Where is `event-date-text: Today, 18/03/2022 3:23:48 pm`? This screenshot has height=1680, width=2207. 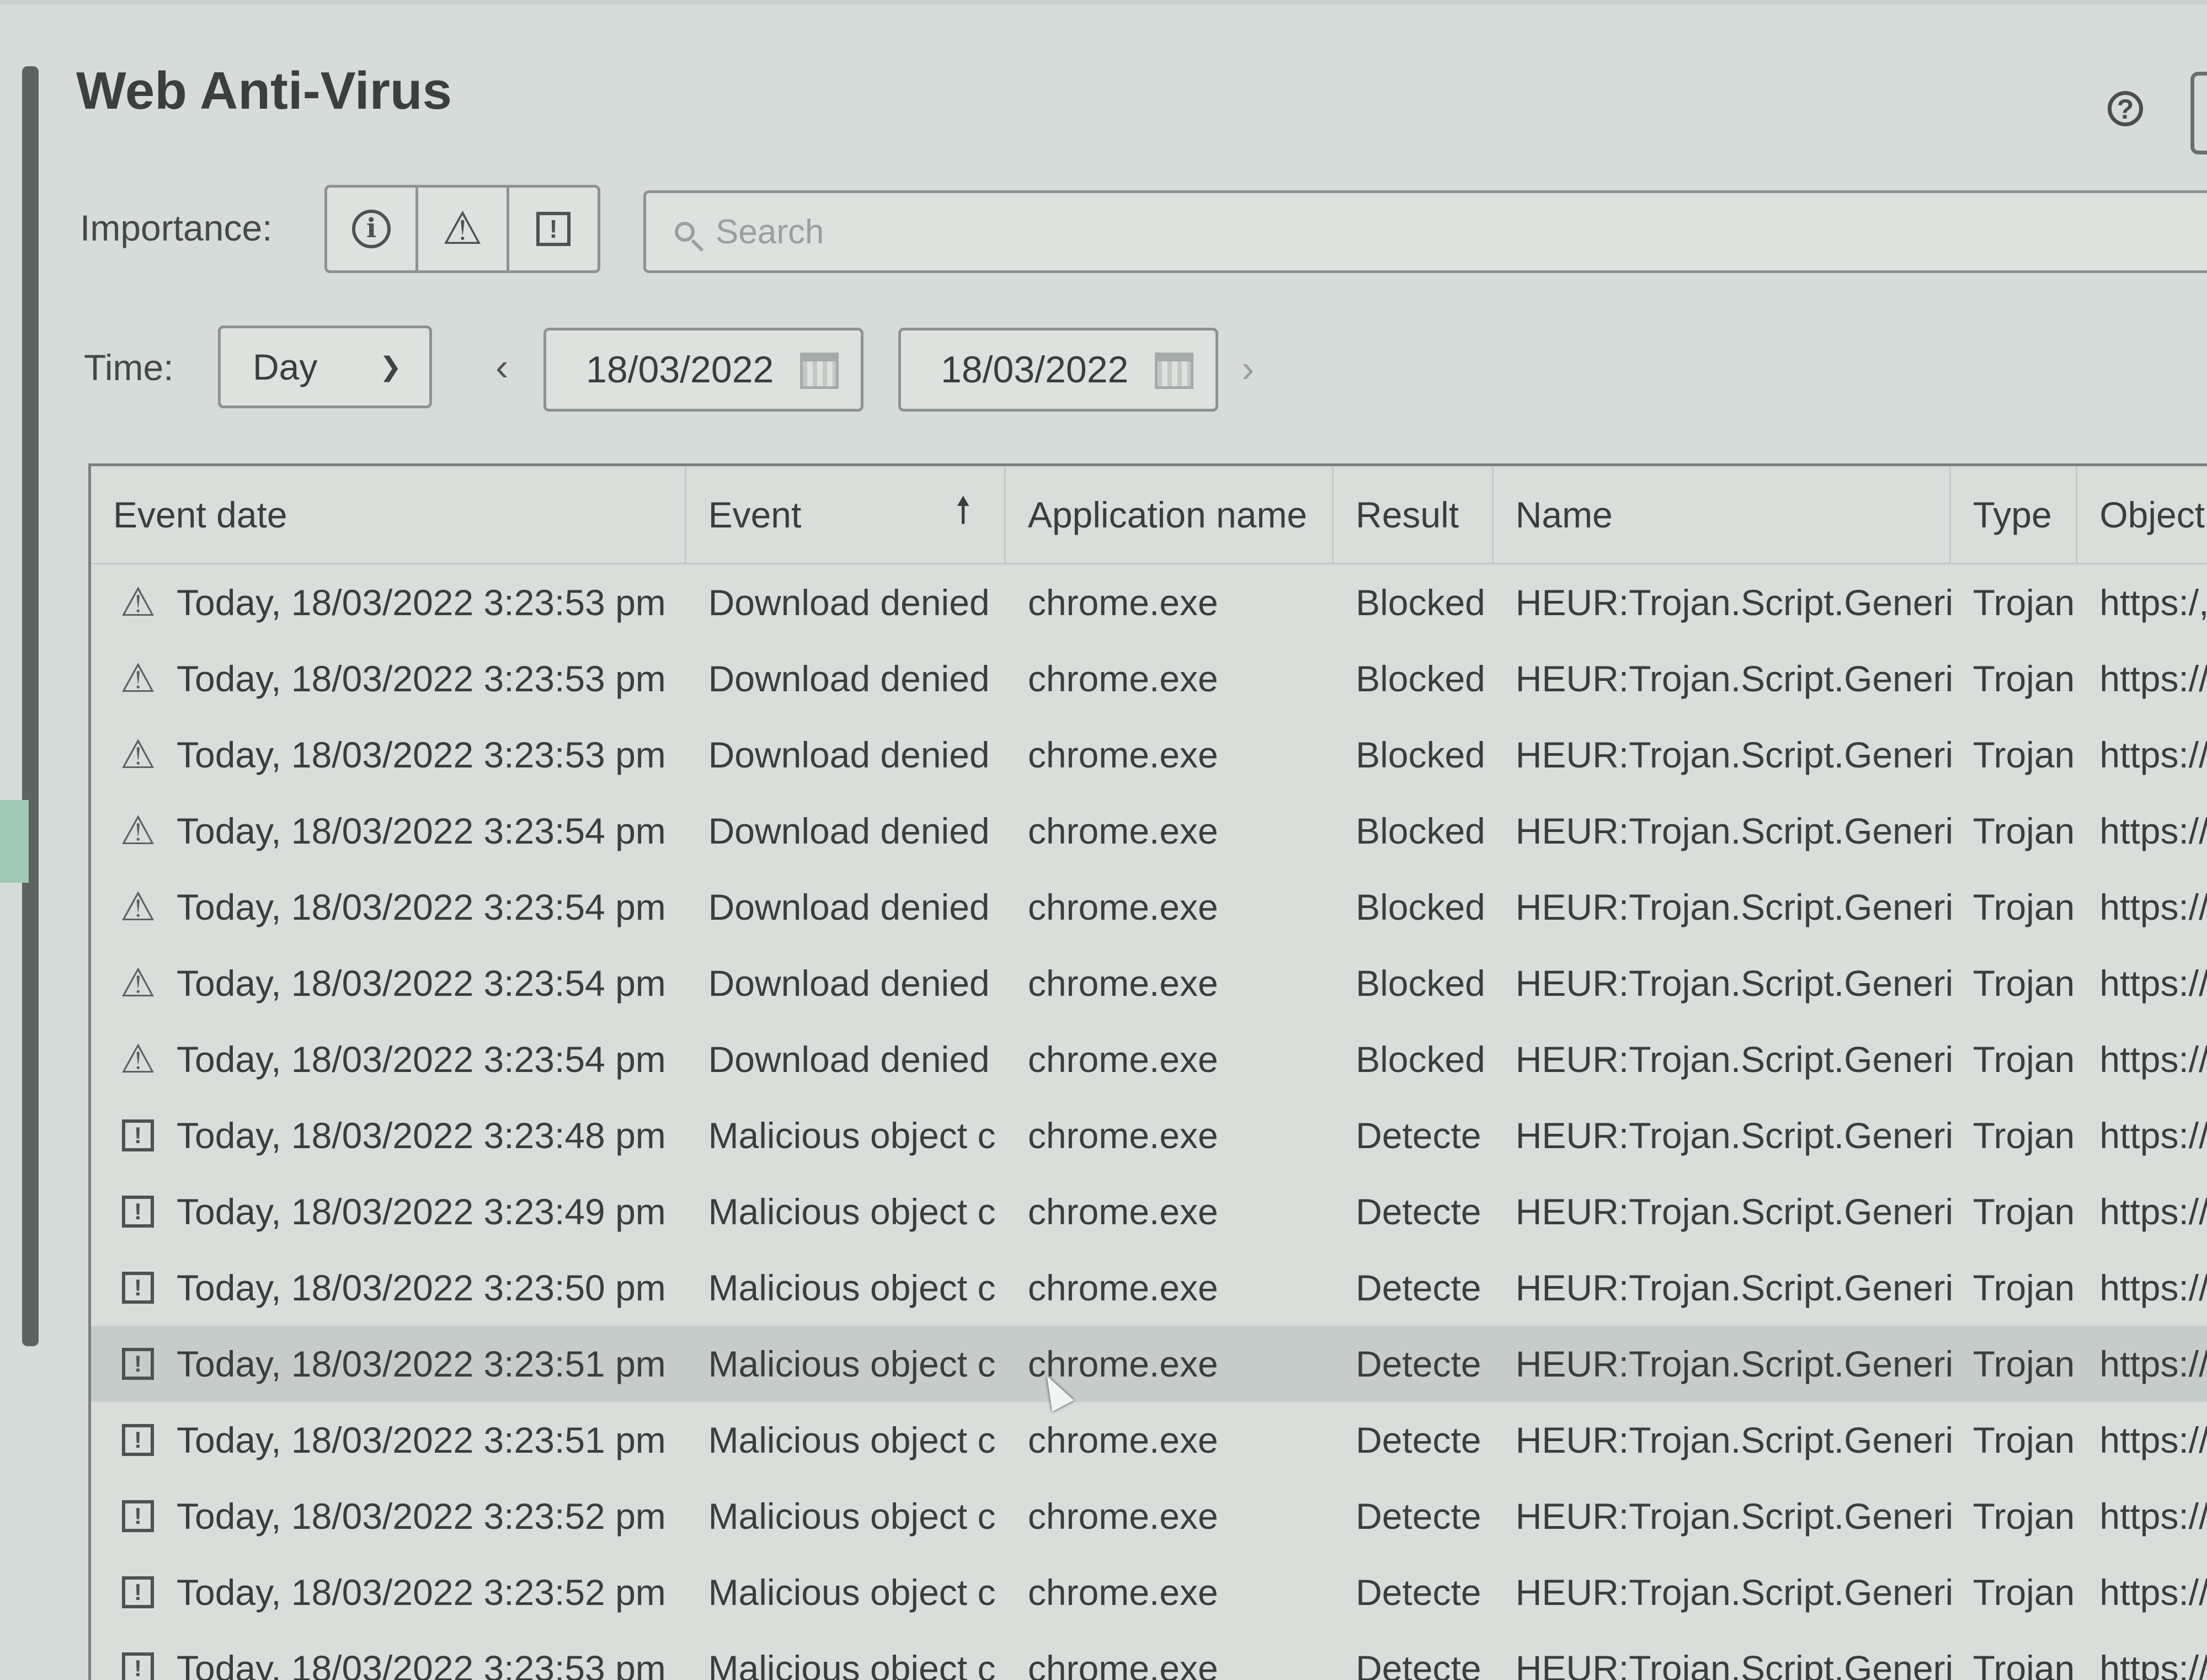
event-date-text: Today, 18/03/2022 3:23:48 pm is located at coordinates (421, 1135).